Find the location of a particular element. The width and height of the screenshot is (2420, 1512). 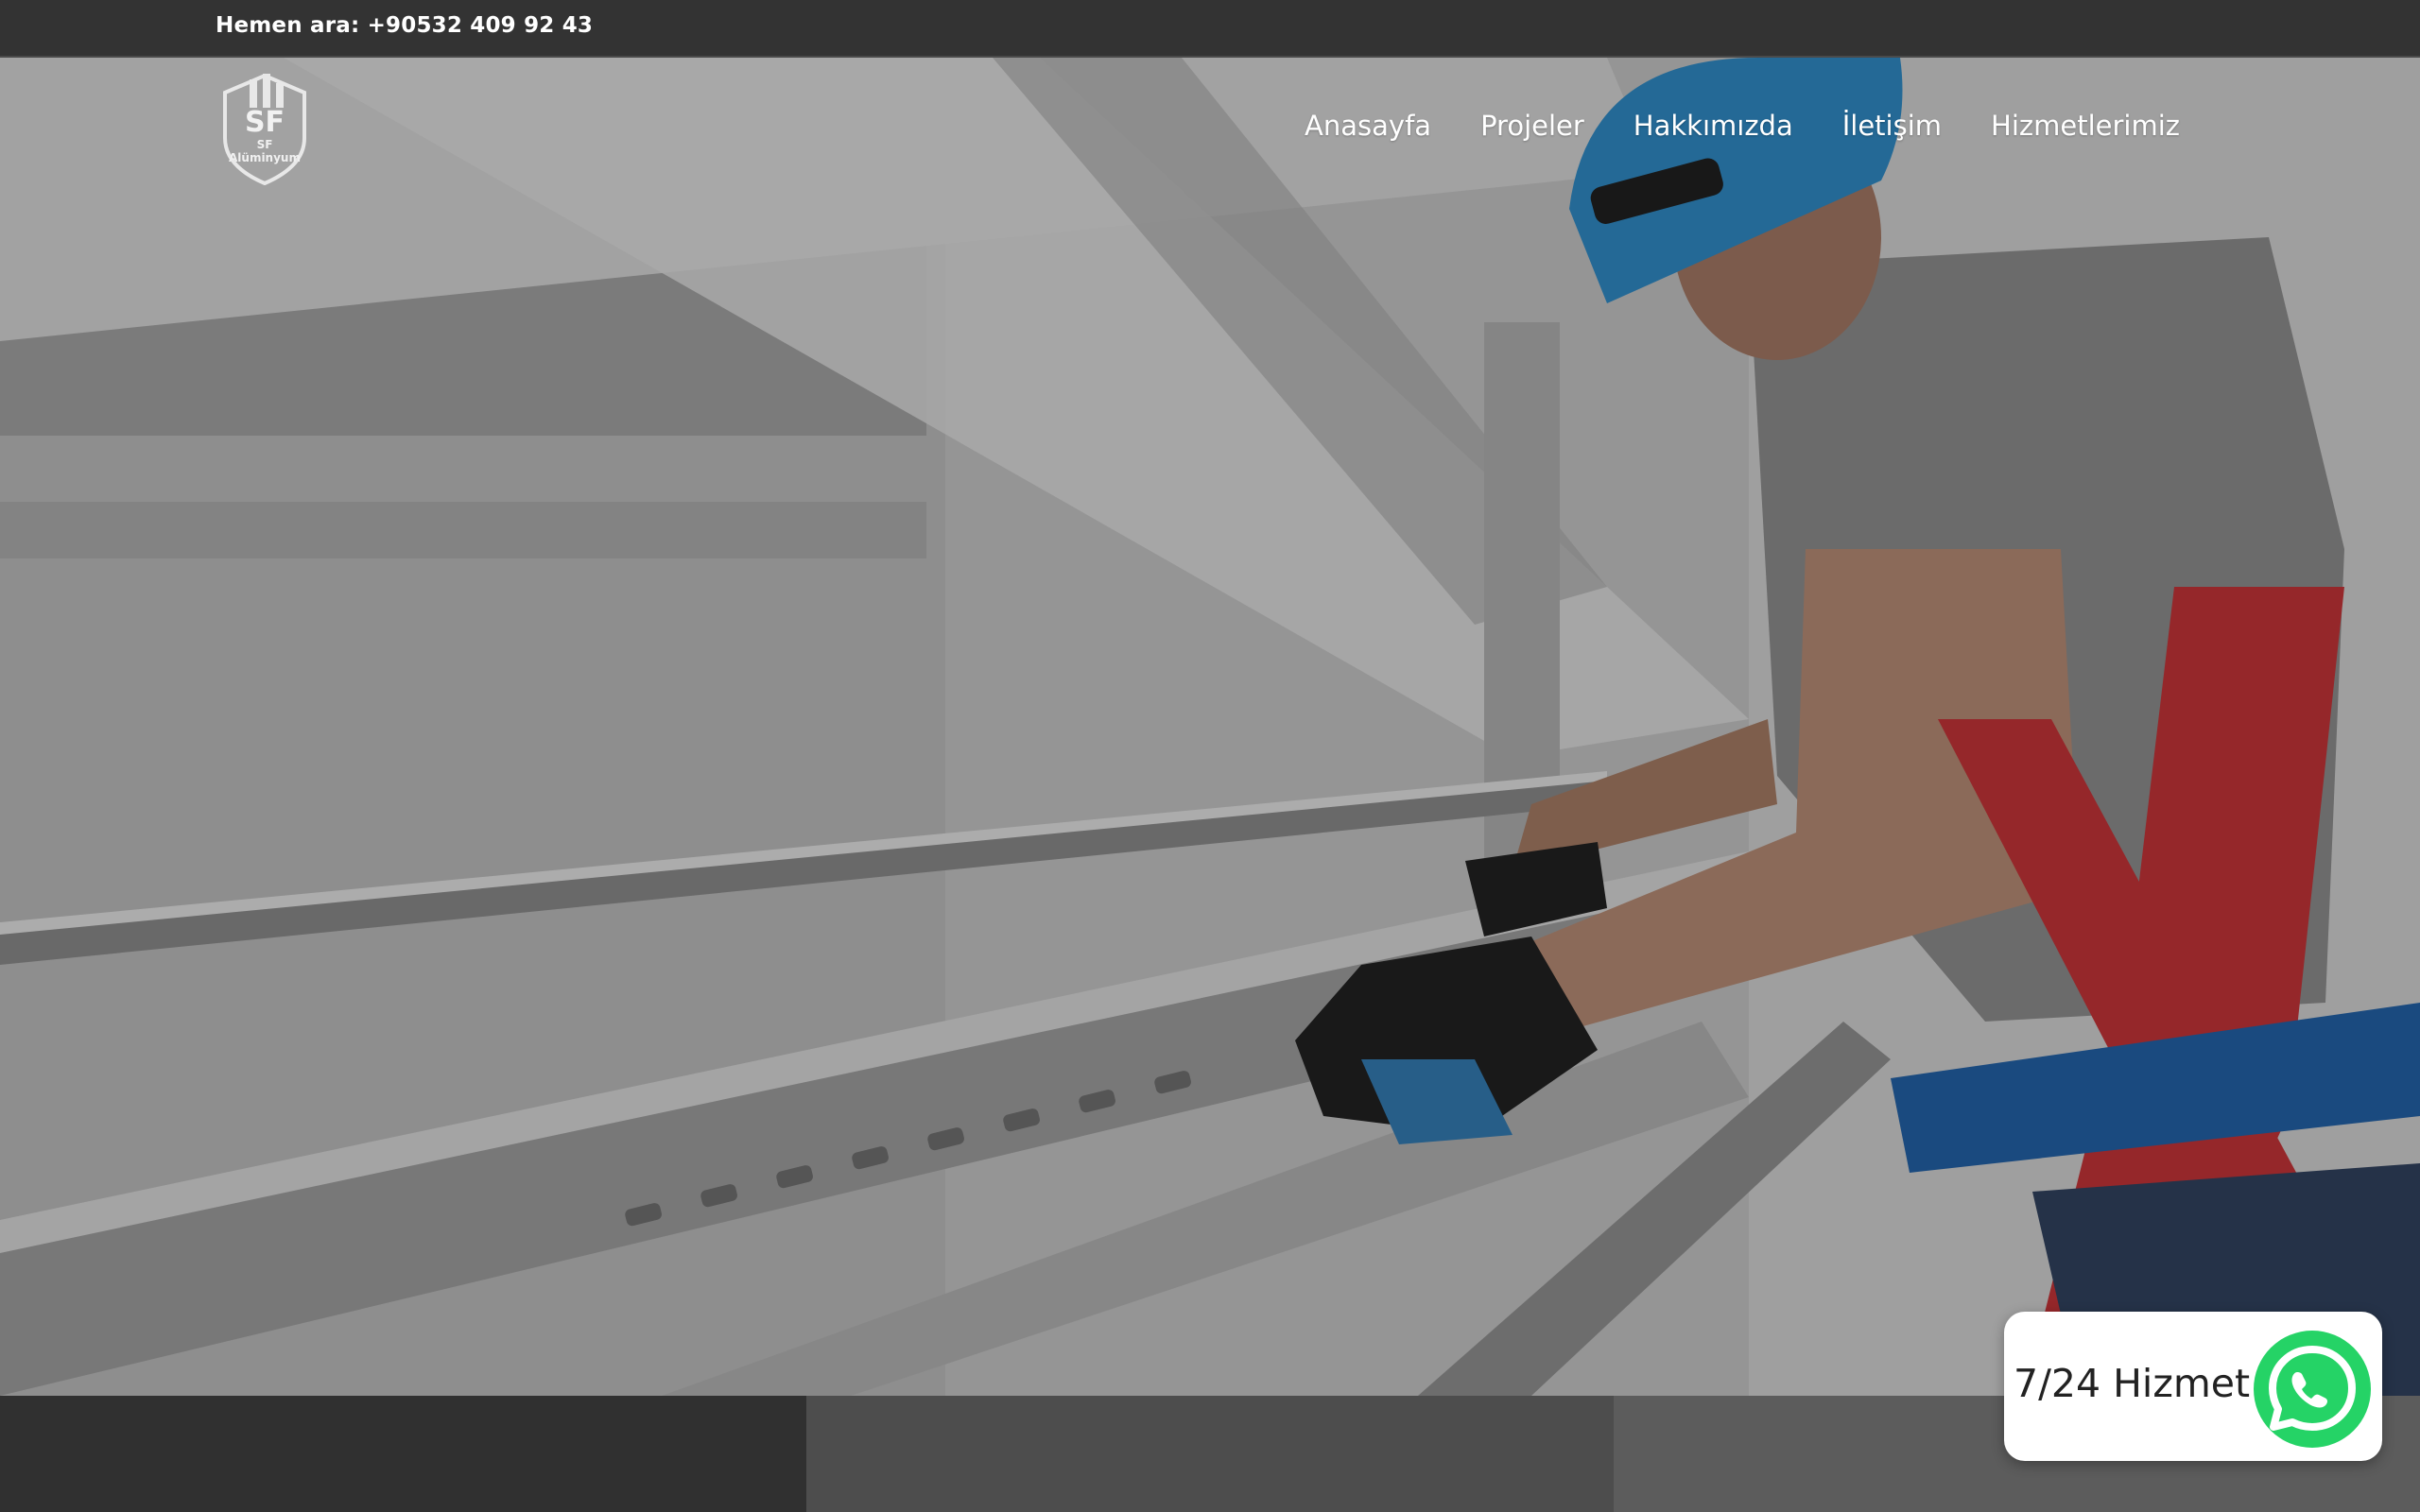

logo-initials: SF is located at coordinates (264, 122).